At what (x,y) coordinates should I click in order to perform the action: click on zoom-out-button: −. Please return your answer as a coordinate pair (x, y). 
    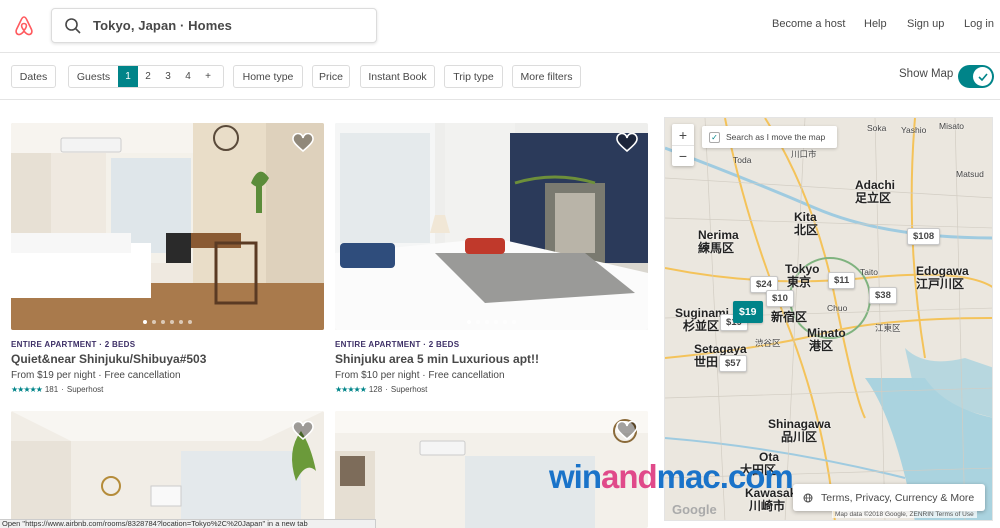
    Looking at the image, I should click on (683, 155).